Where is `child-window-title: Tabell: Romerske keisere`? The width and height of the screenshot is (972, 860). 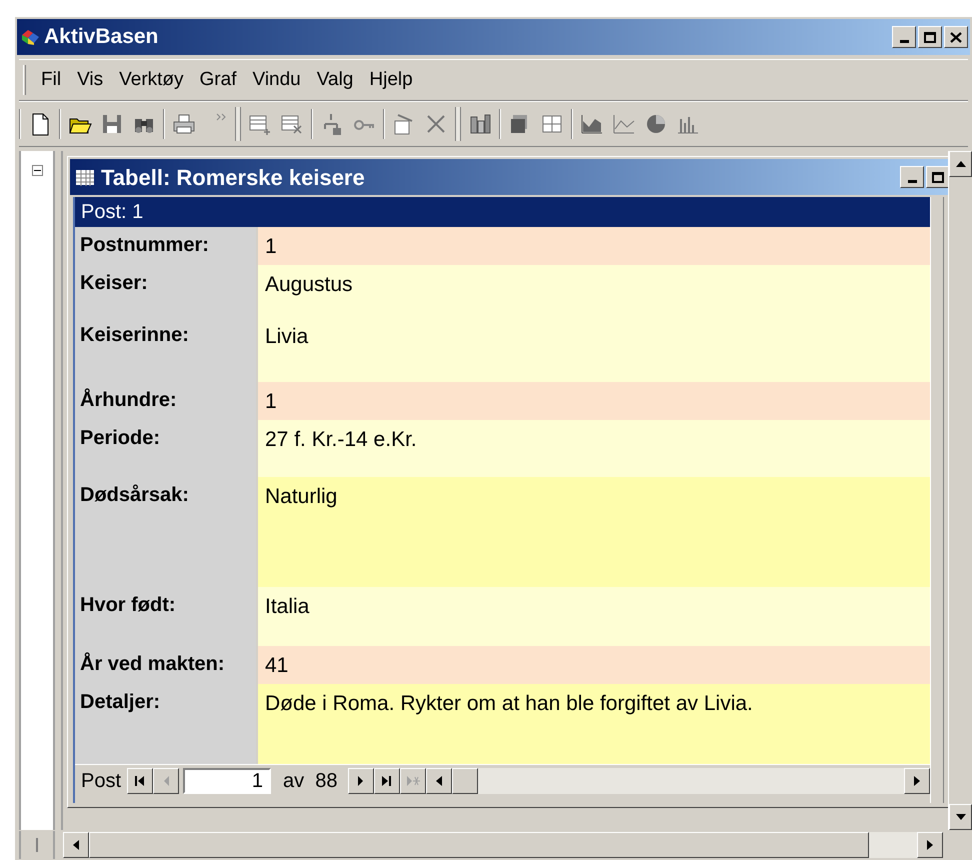
child-window-title: Tabell: Romerske keisere is located at coordinates (233, 178).